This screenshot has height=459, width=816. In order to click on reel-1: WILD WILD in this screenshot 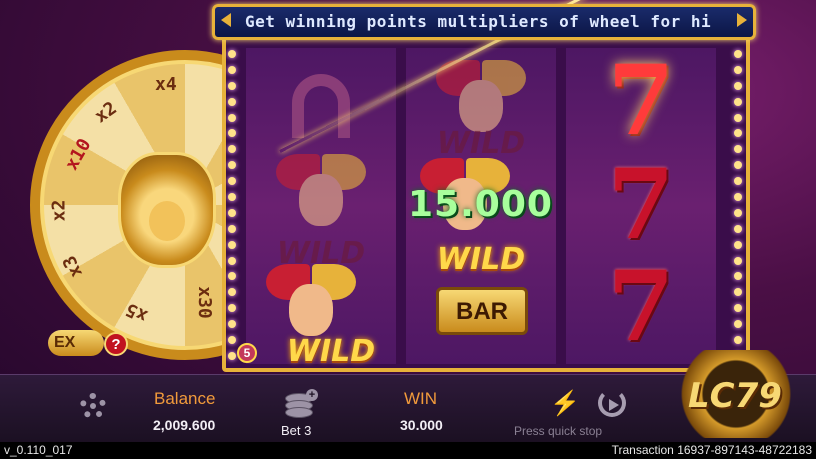, I will do `click(321, 208)`.